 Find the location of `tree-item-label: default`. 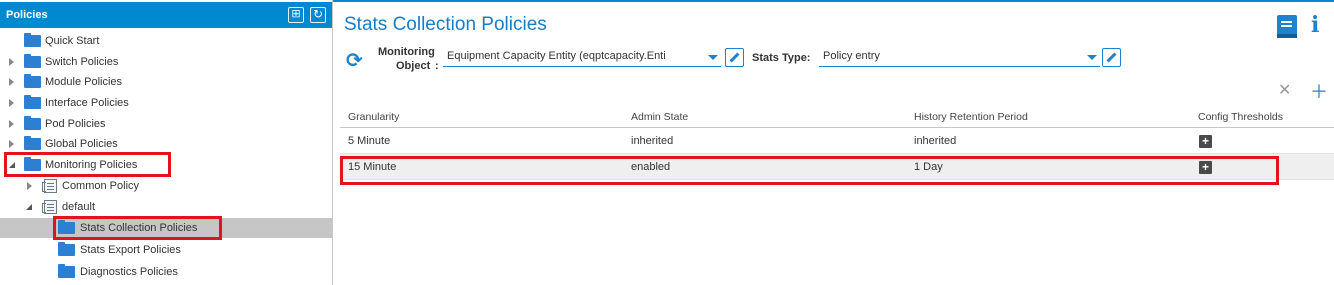

tree-item-label: default is located at coordinates (79, 207).